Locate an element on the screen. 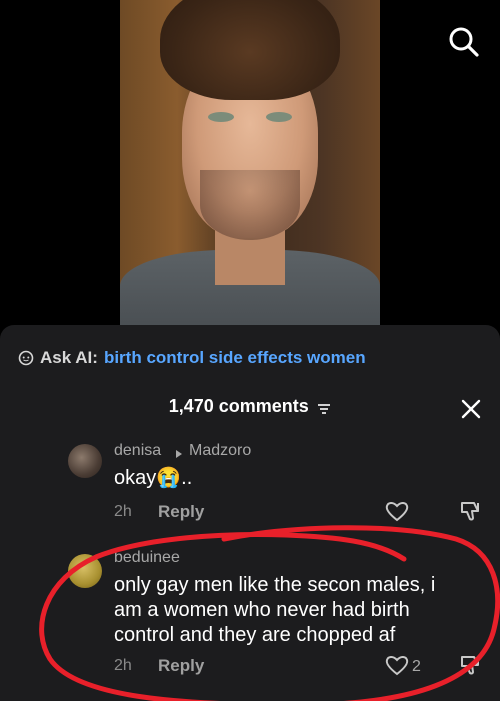 The image size is (500, 701). comments-count: 1,470 comments is located at coordinates (238, 406).